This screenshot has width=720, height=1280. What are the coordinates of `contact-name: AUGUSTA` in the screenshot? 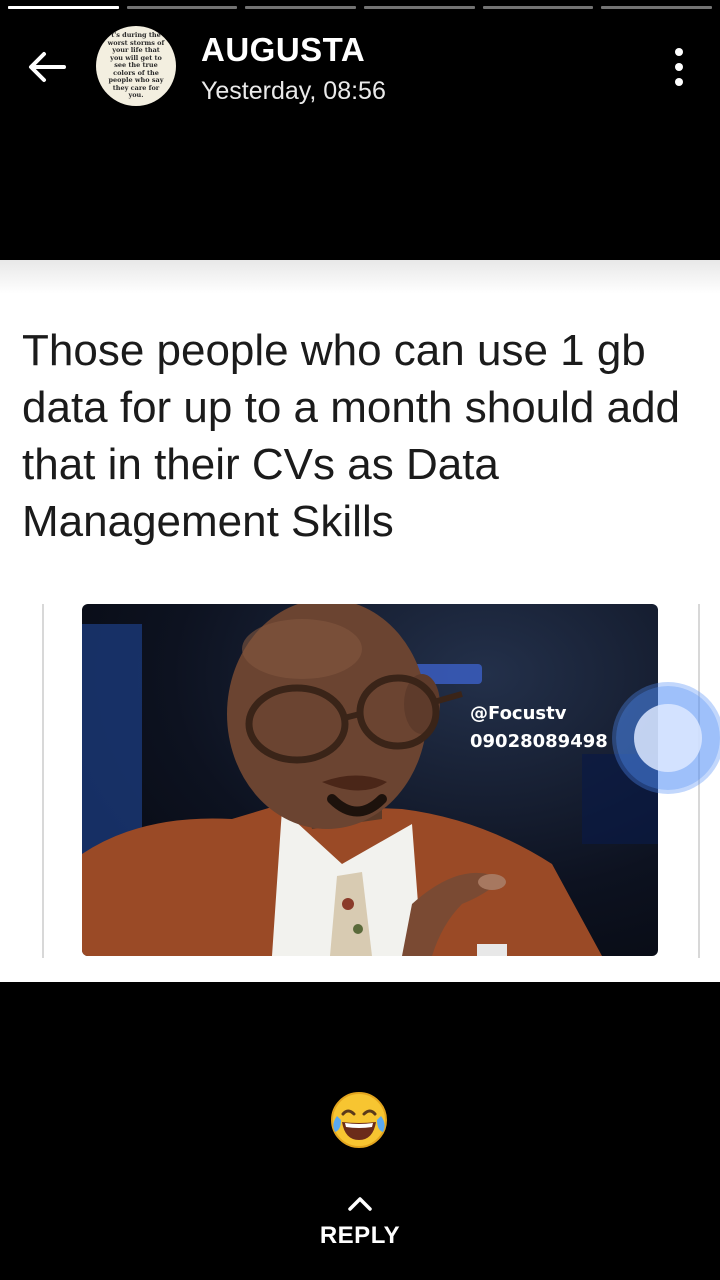 It's located at (283, 50).